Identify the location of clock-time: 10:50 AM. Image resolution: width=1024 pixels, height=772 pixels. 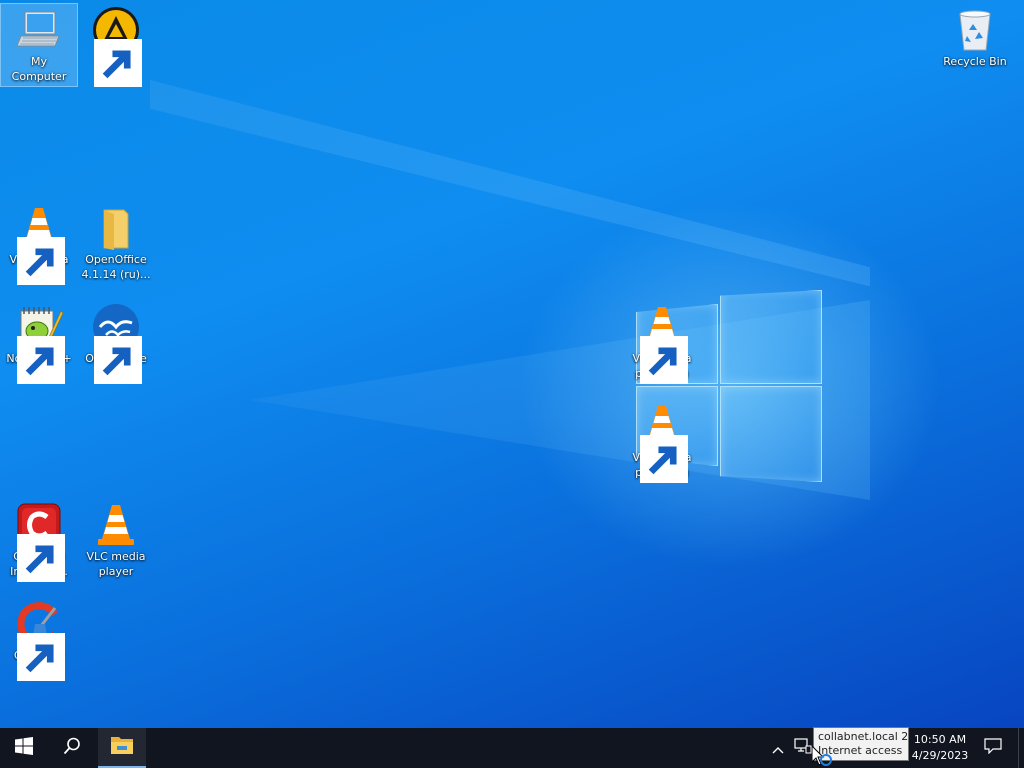
(940, 739).